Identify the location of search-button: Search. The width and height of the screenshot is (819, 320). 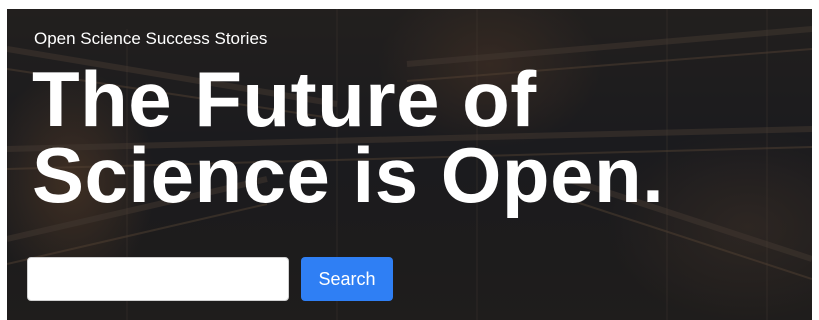
(347, 279).